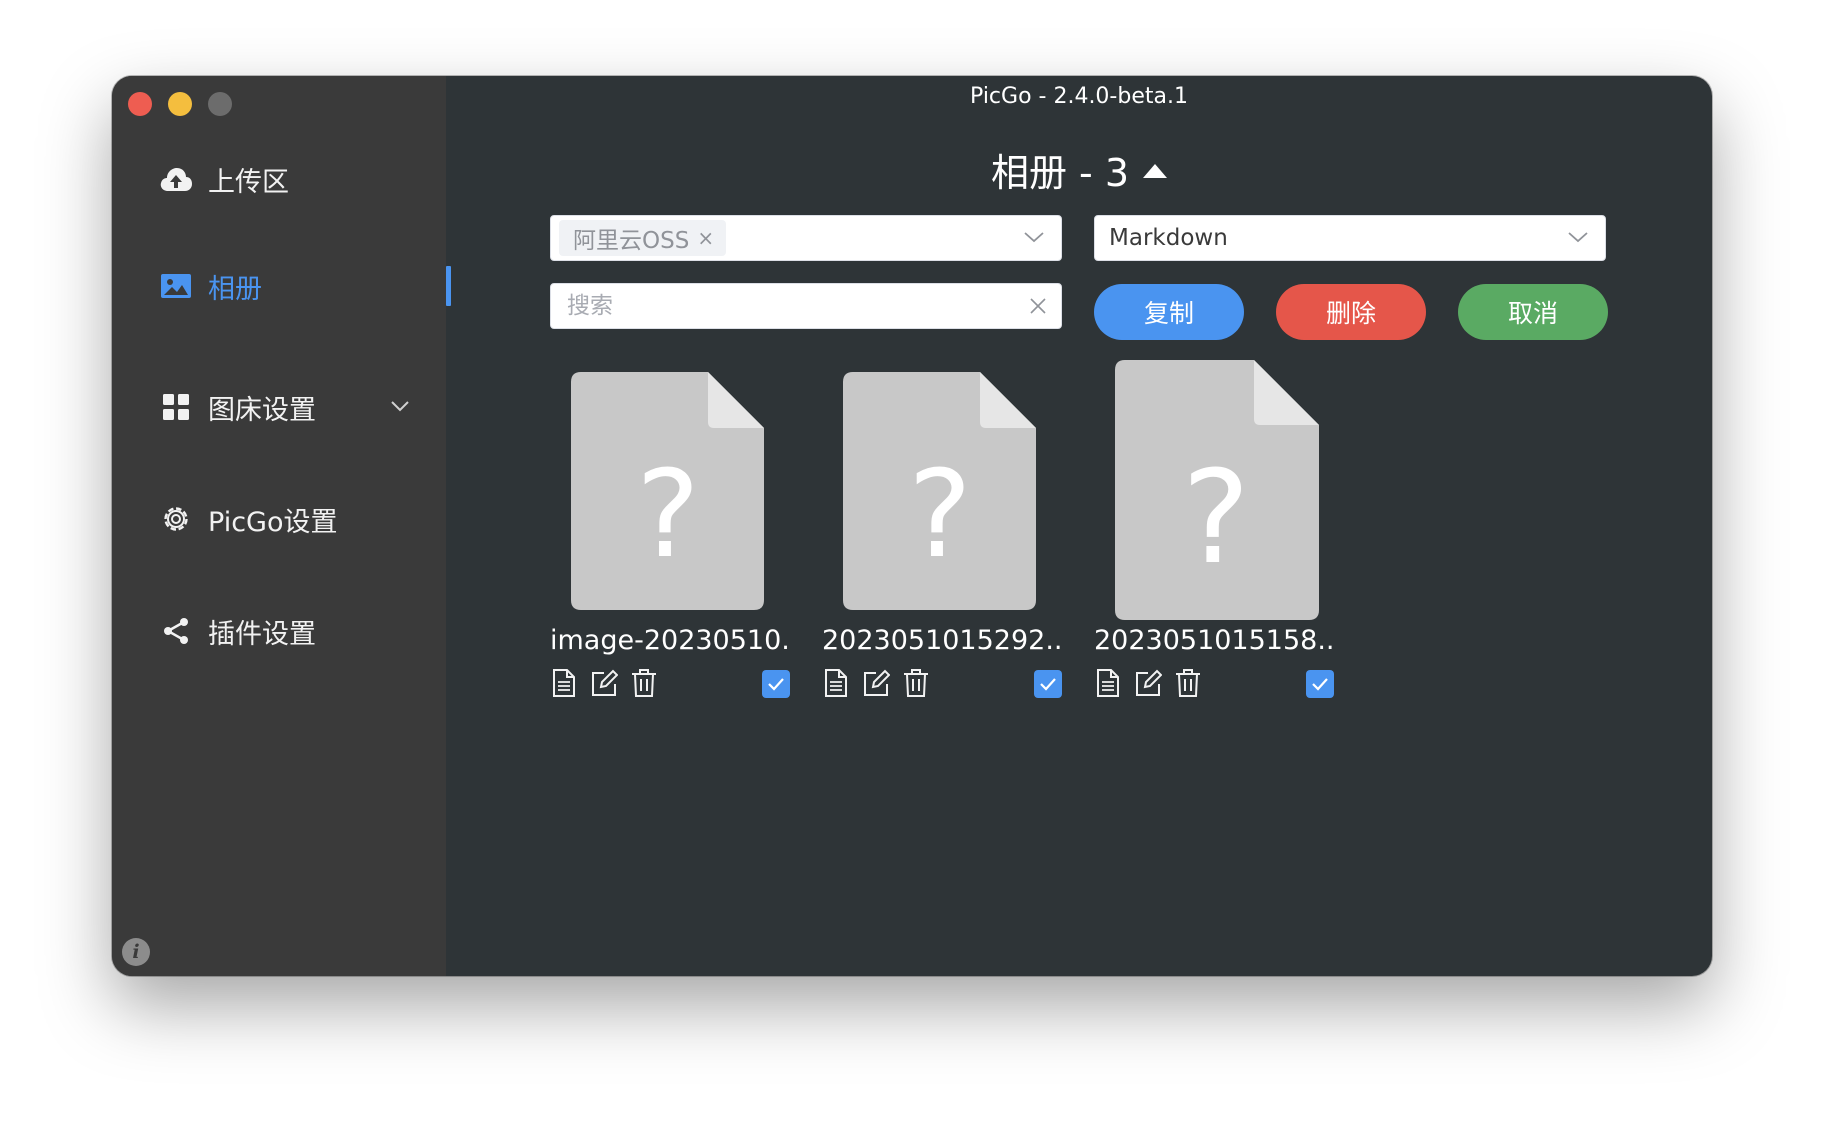 This screenshot has height=1124, width=1824. I want to click on sidebar-item-picgo-settings: PicGo设置, so click(247, 519).